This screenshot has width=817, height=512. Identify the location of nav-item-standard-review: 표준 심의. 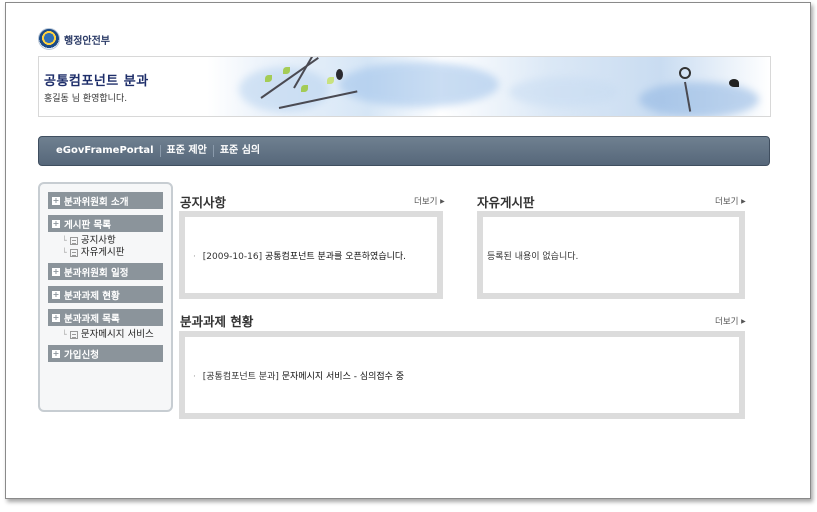
(240, 151).